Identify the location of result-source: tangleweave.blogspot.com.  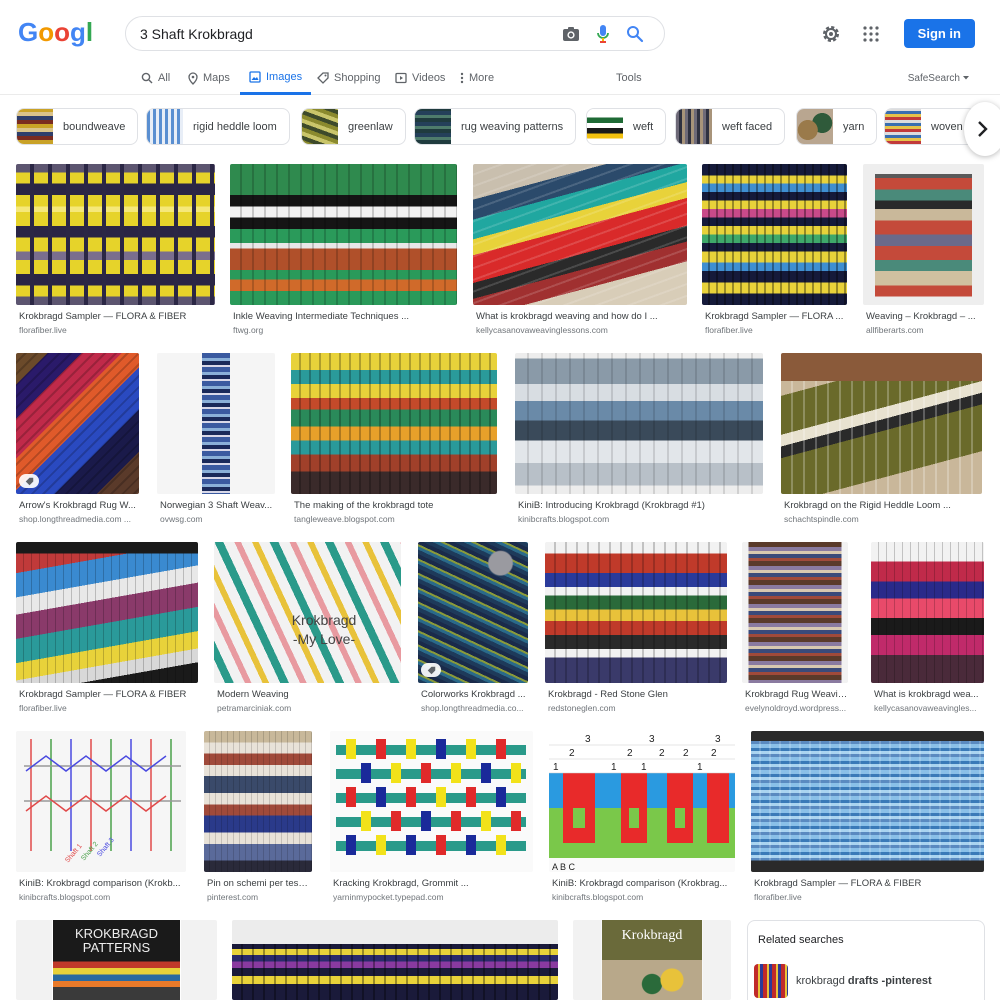
(395, 519).